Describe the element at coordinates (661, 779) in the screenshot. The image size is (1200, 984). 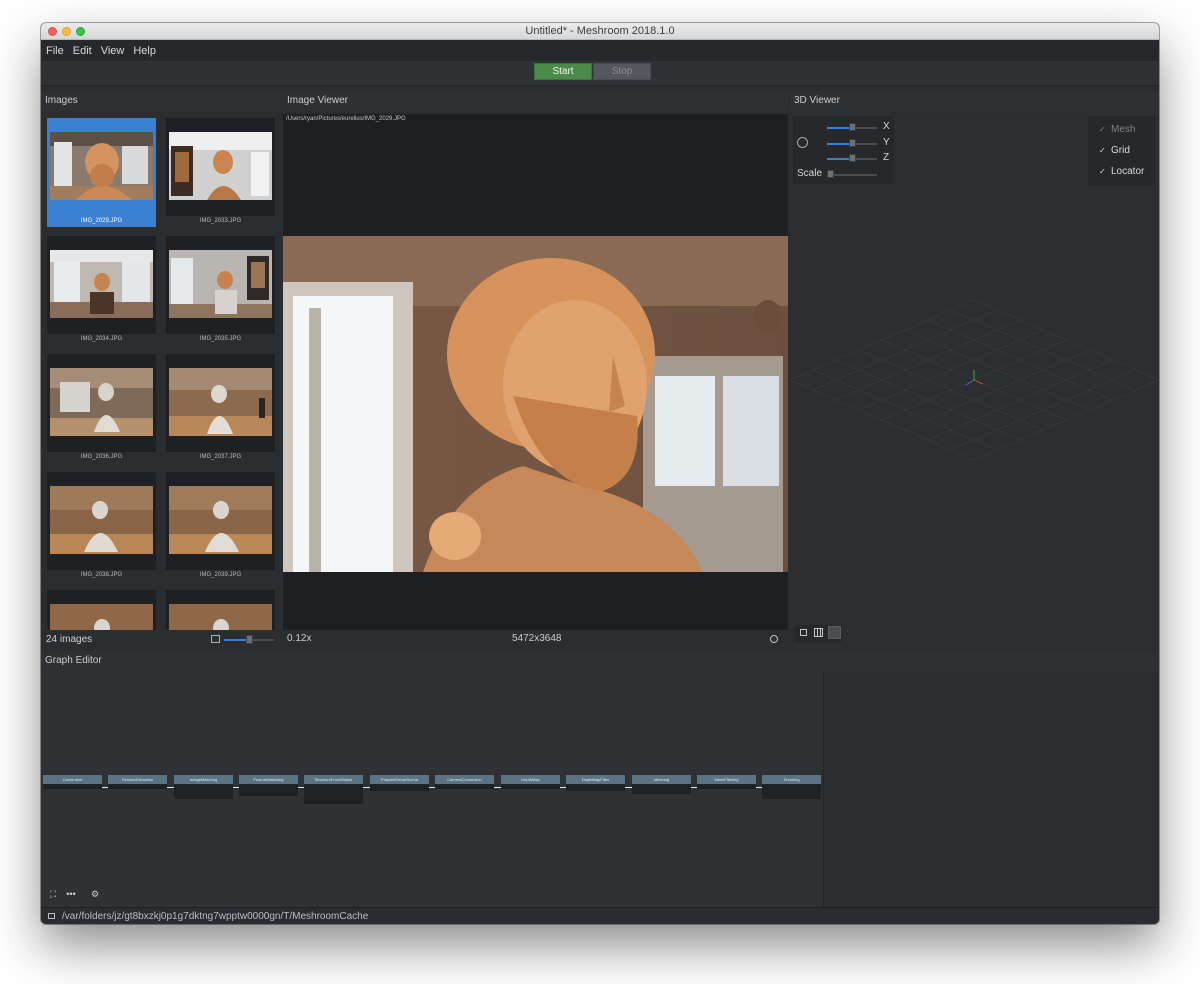
I see `node-title: Meshing` at that location.